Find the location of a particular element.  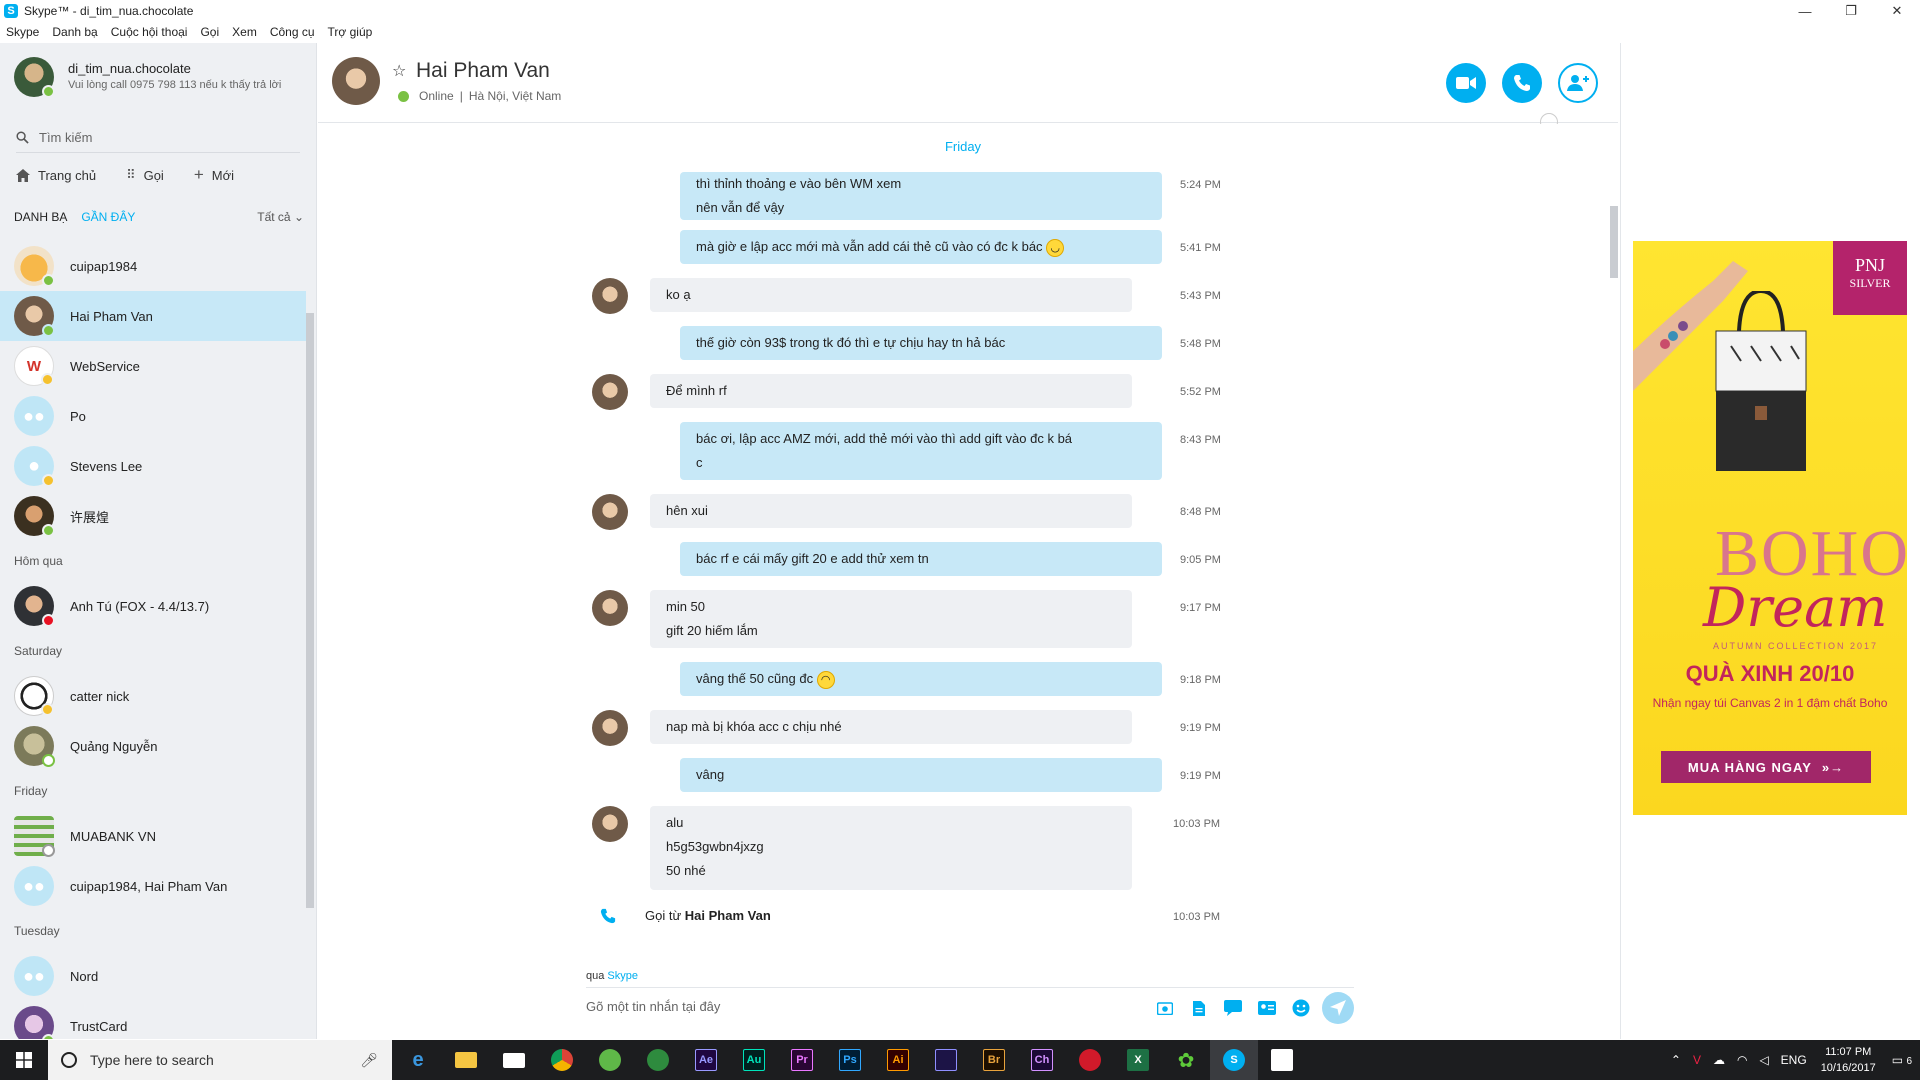

edge-app-button: e is located at coordinates (418, 1060).